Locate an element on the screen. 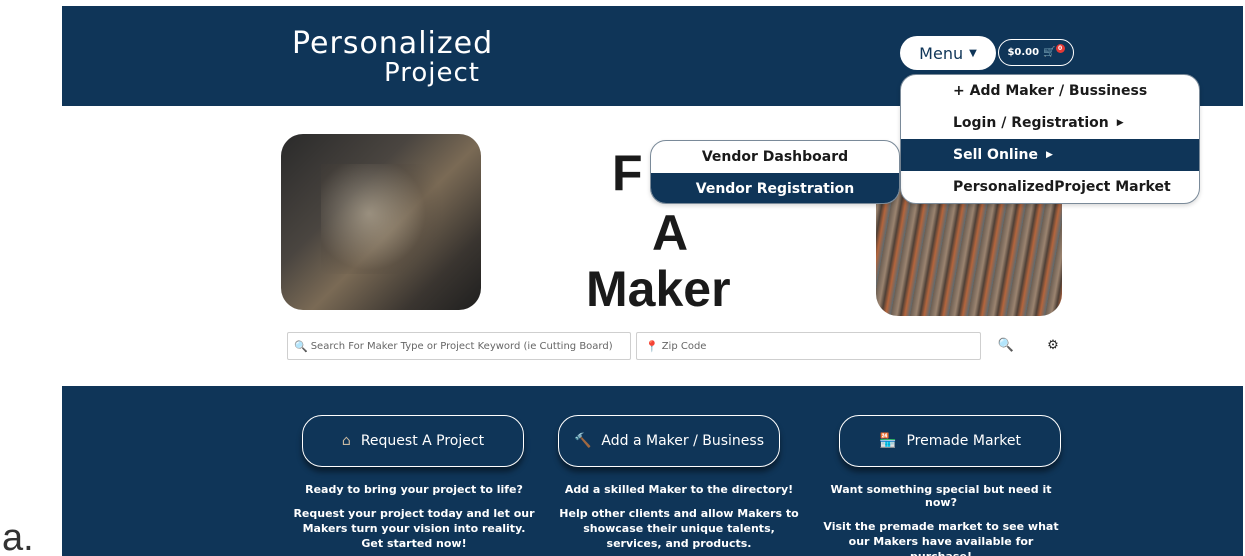  map-marker-icon: 📍 is located at coordinates (652, 346).